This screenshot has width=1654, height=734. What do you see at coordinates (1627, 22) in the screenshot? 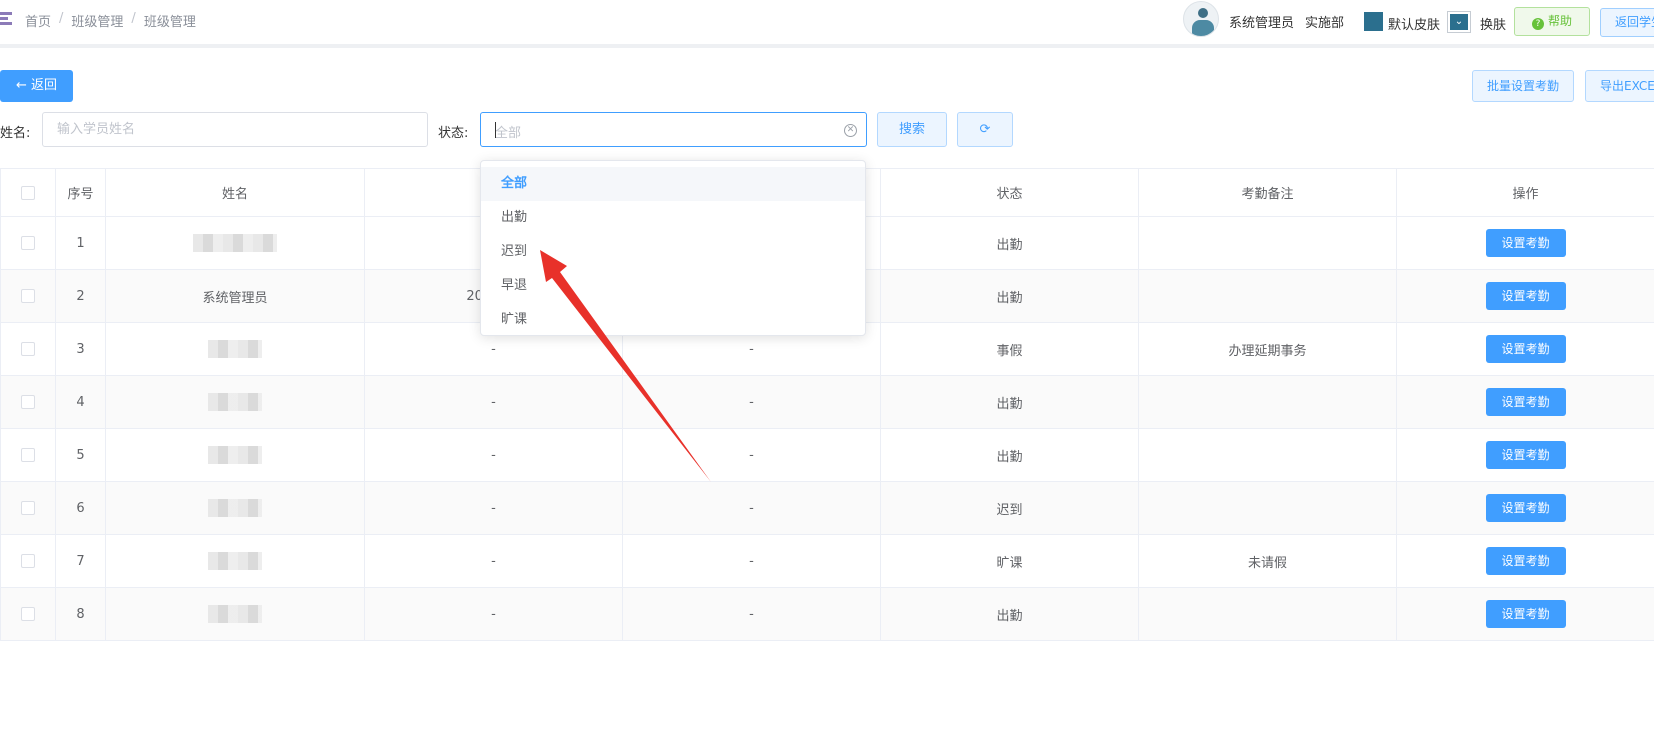
I see `return-student-button: 返回学生` at bounding box center [1627, 22].